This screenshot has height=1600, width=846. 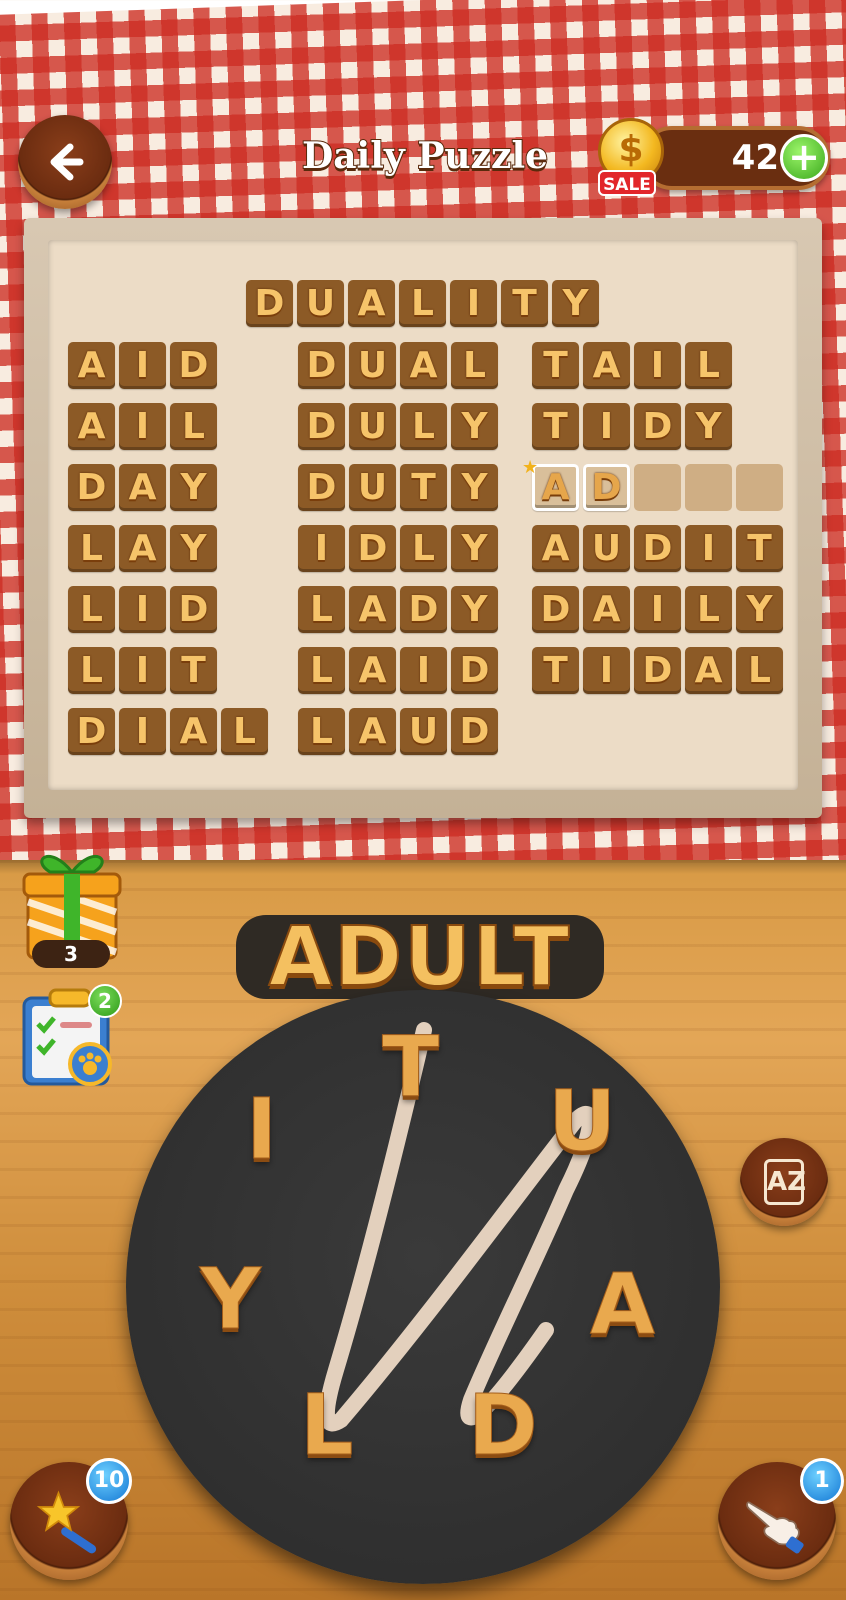 What do you see at coordinates (398, 487) in the screenshot?
I see `word-slot-duty: DUTY` at bounding box center [398, 487].